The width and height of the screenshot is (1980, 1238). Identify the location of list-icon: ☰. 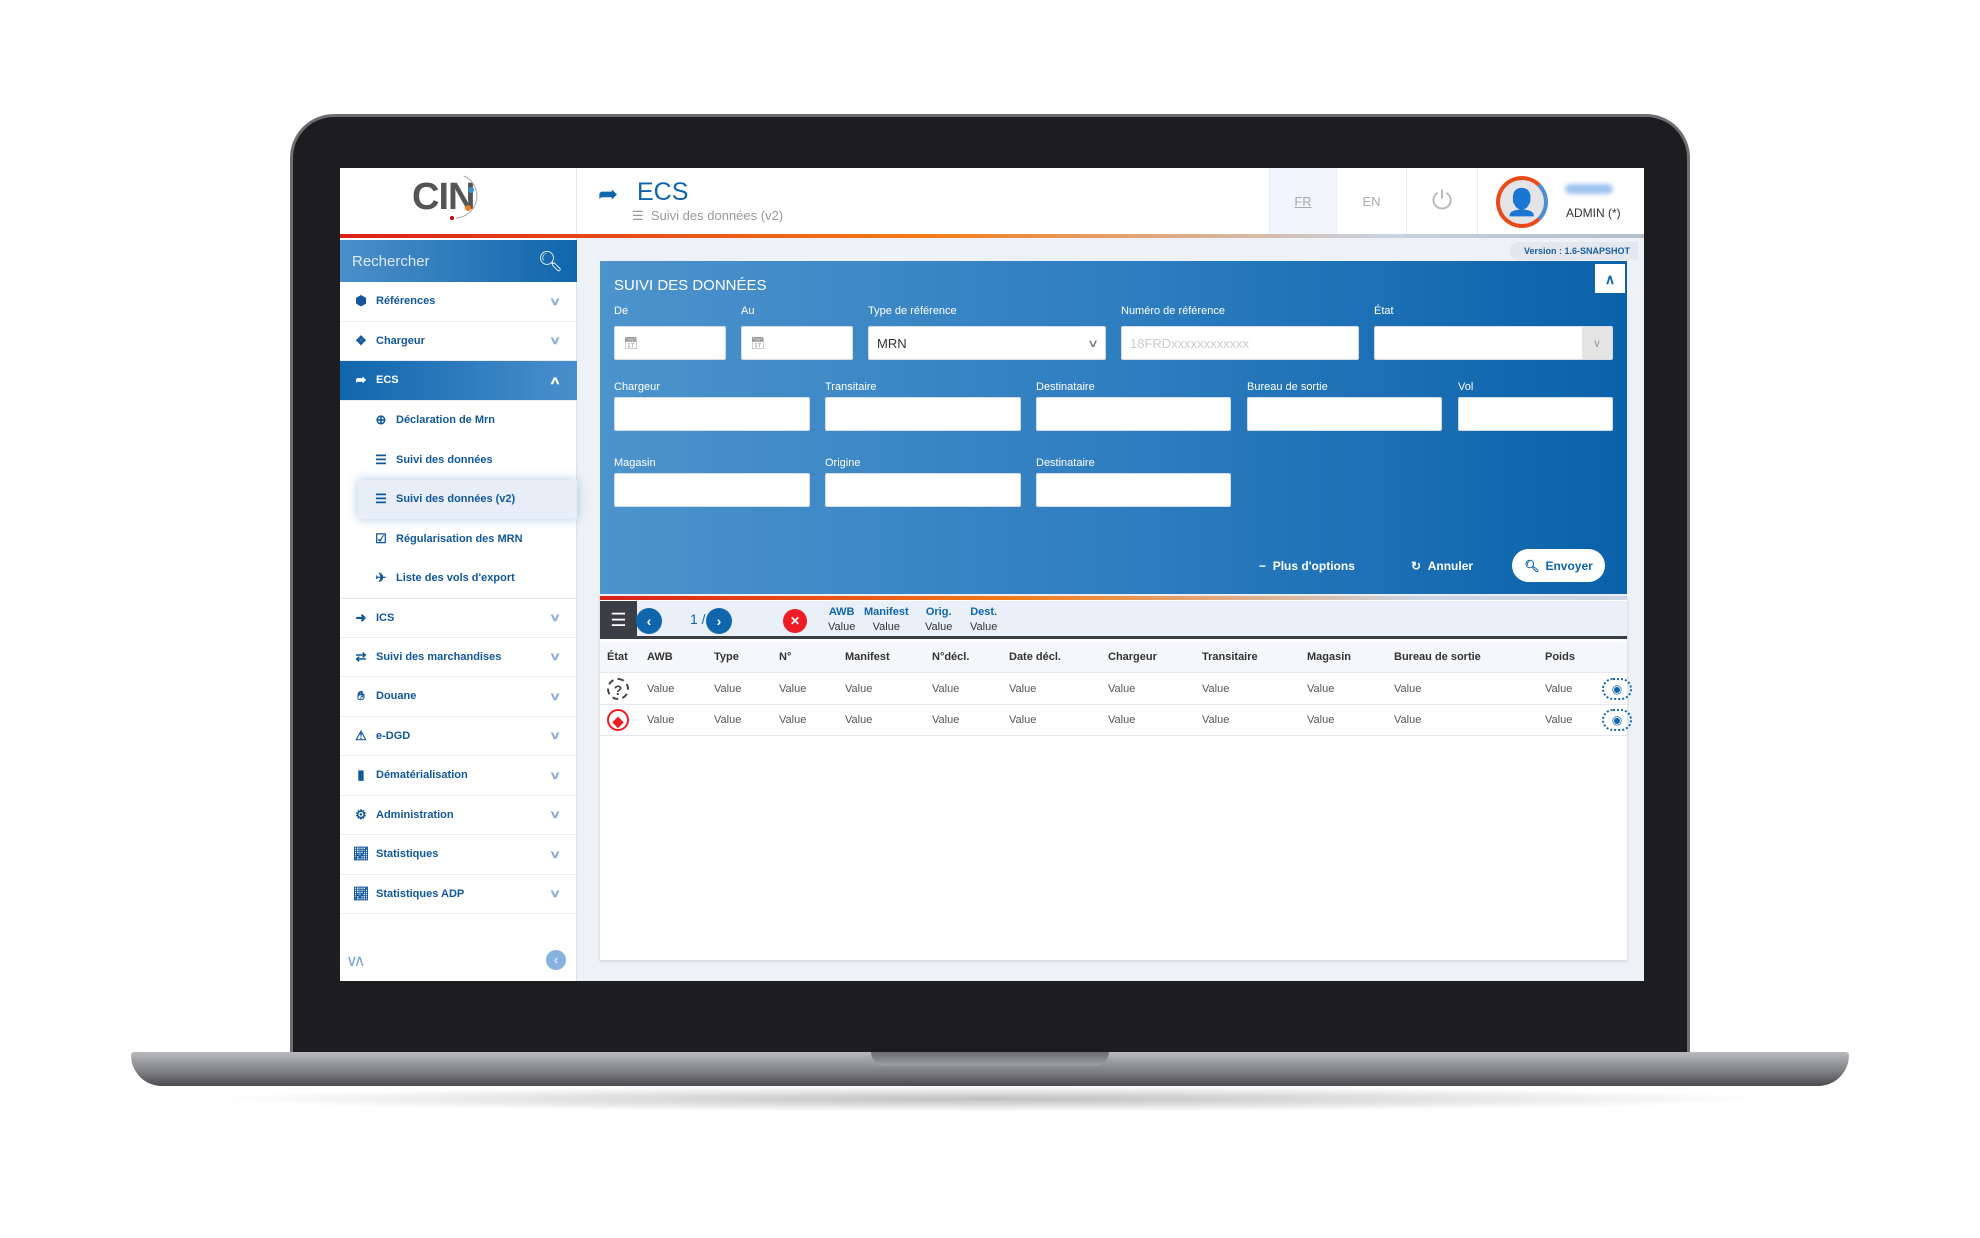
(381, 459).